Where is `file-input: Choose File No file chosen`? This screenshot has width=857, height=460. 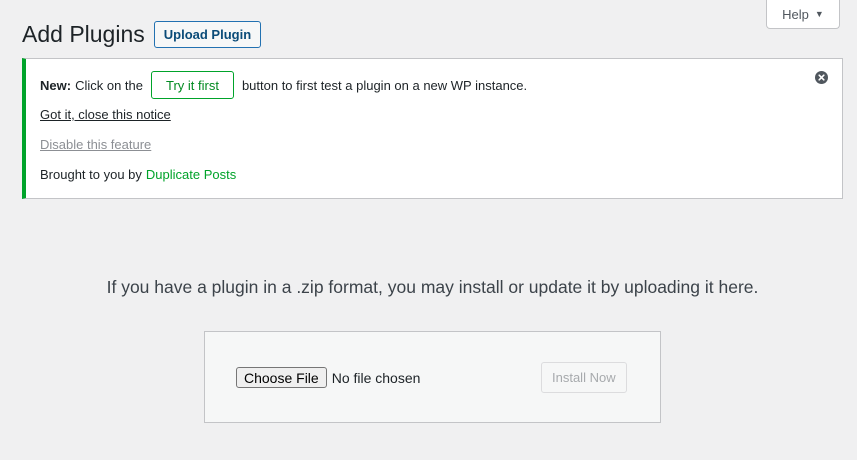
file-input: Choose File No file chosen is located at coordinates (328, 377).